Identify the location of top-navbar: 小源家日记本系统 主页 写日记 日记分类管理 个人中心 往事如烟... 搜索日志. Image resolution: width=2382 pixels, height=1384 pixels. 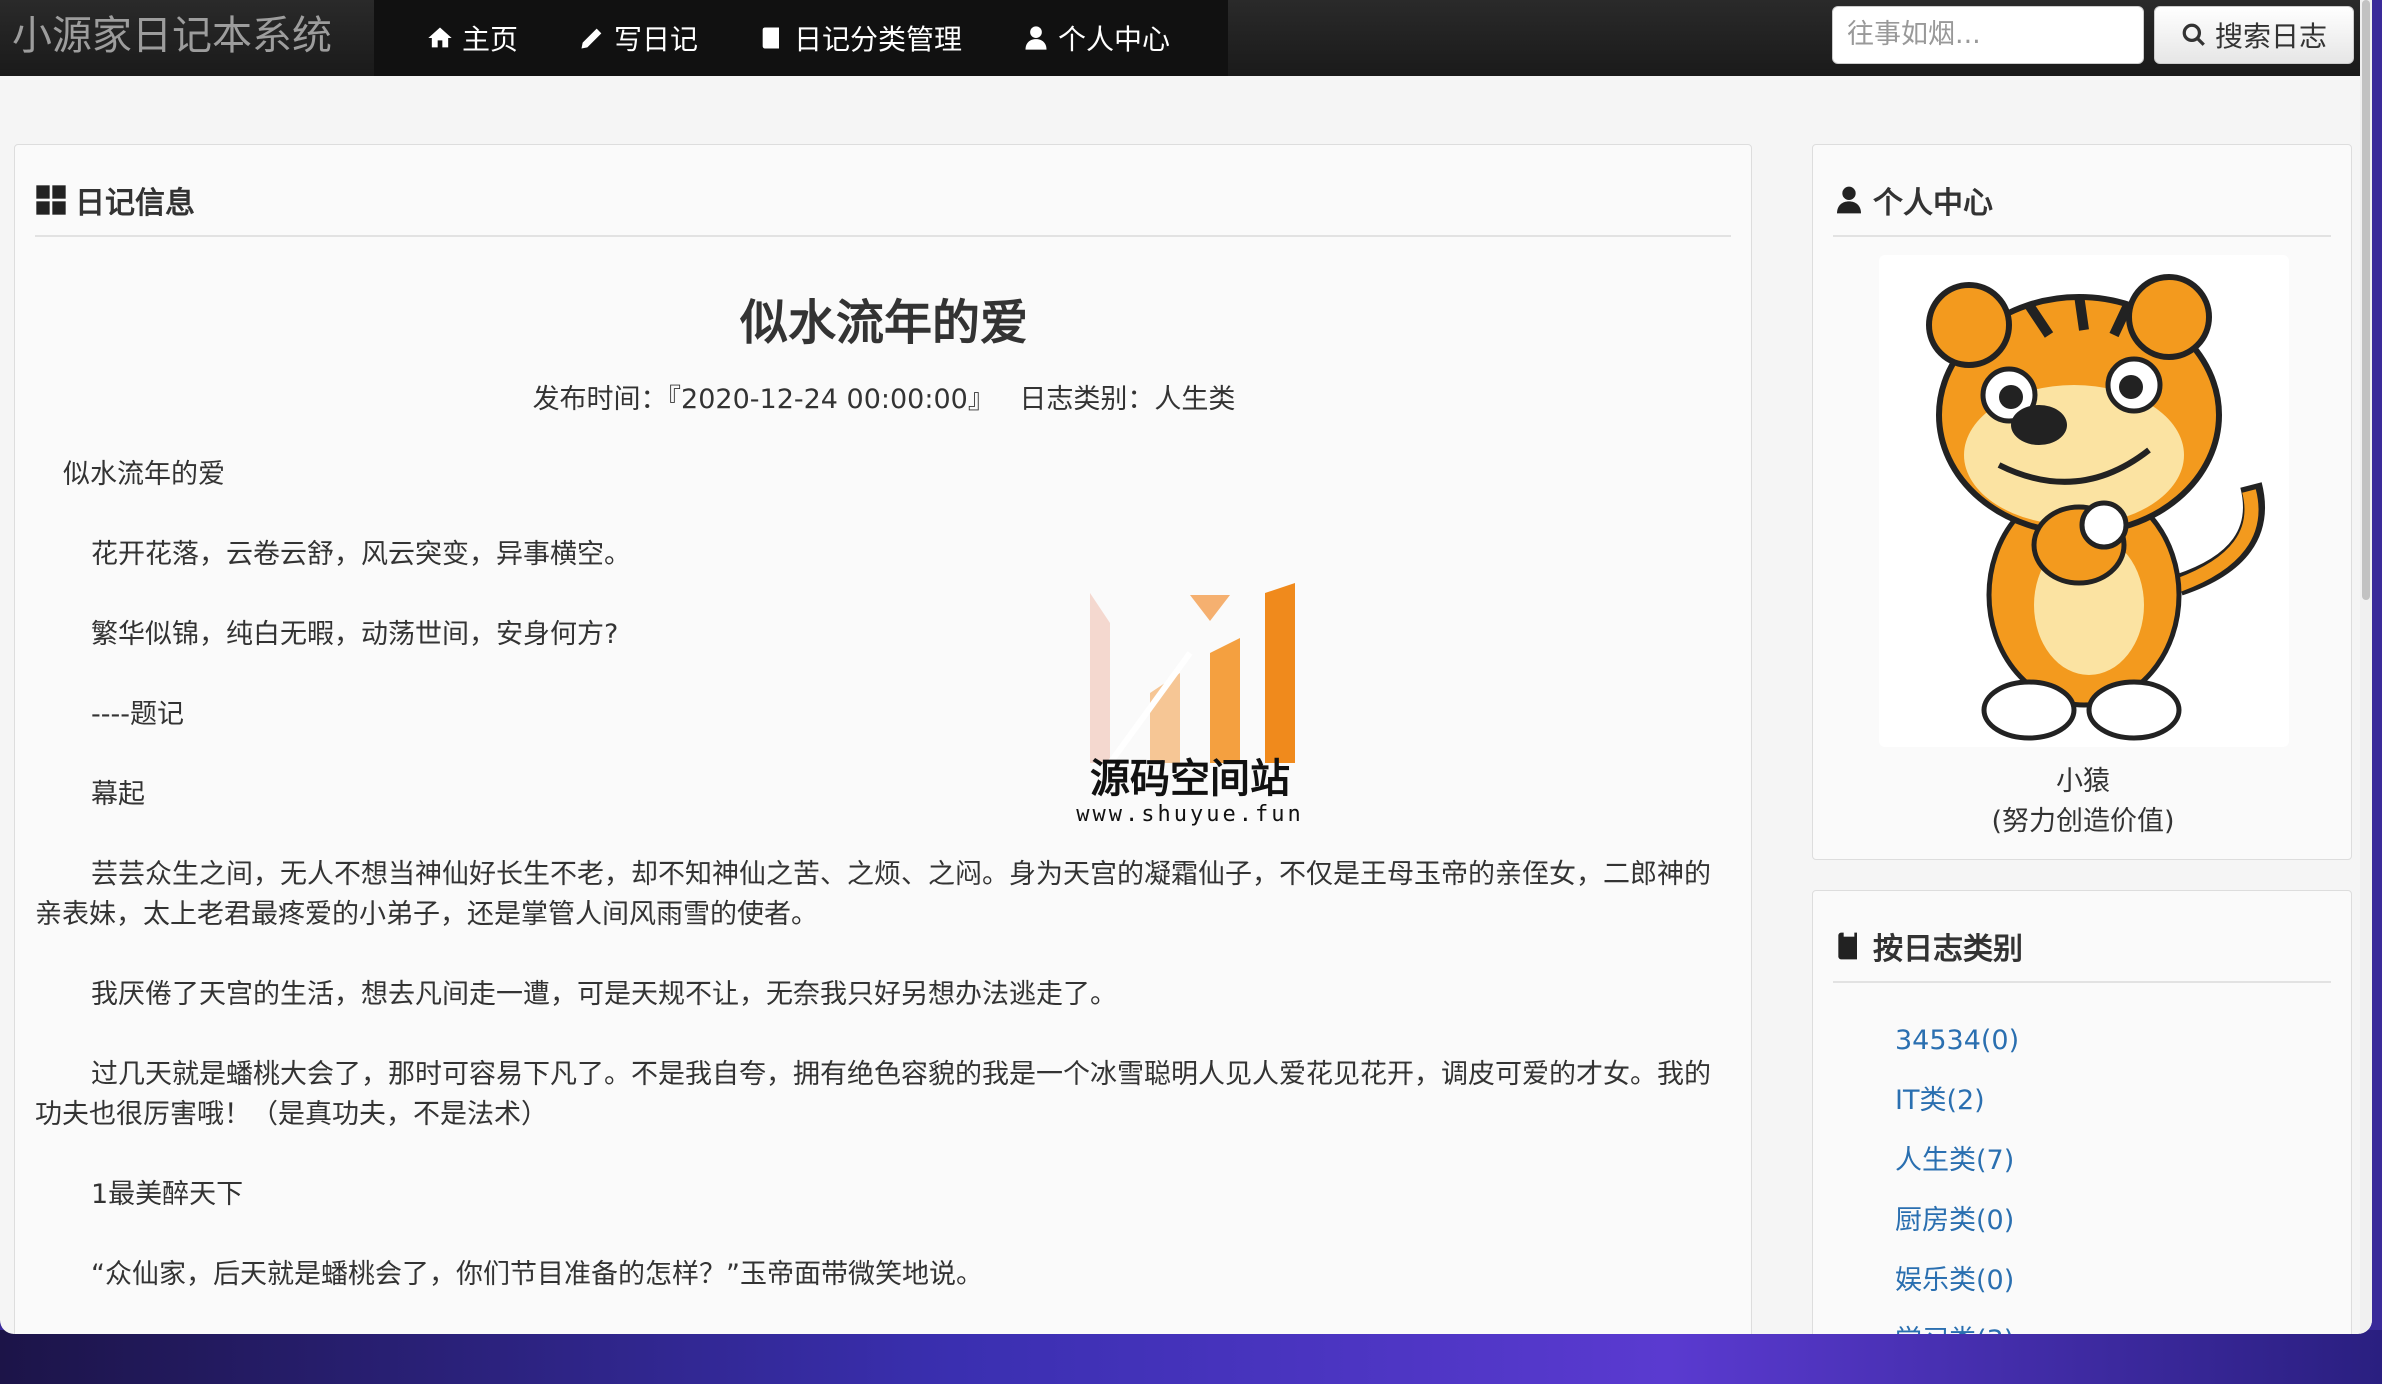
(1186, 38).